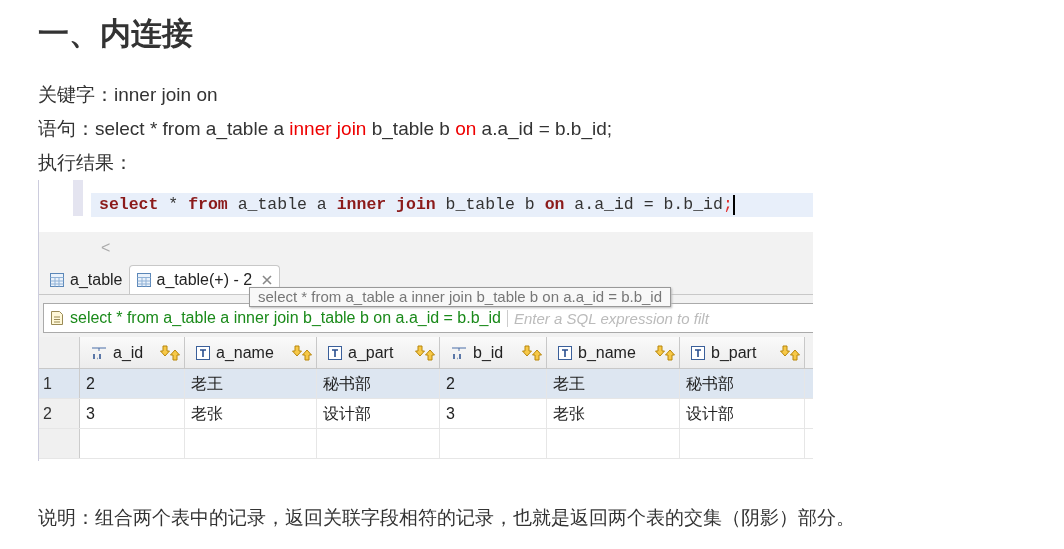 The height and width of the screenshot is (549, 1064). Describe the element at coordinates (613, 352) in the screenshot. I see `column-header: b_name` at that location.